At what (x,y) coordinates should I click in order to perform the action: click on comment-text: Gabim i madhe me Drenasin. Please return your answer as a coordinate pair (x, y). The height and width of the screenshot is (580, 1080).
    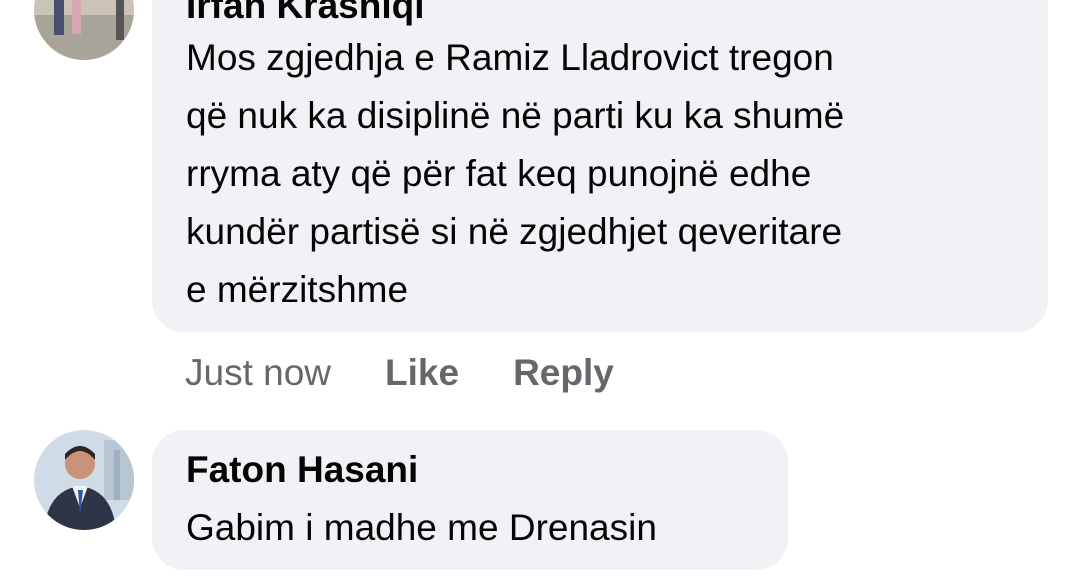
    Looking at the image, I should click on (421, 527).